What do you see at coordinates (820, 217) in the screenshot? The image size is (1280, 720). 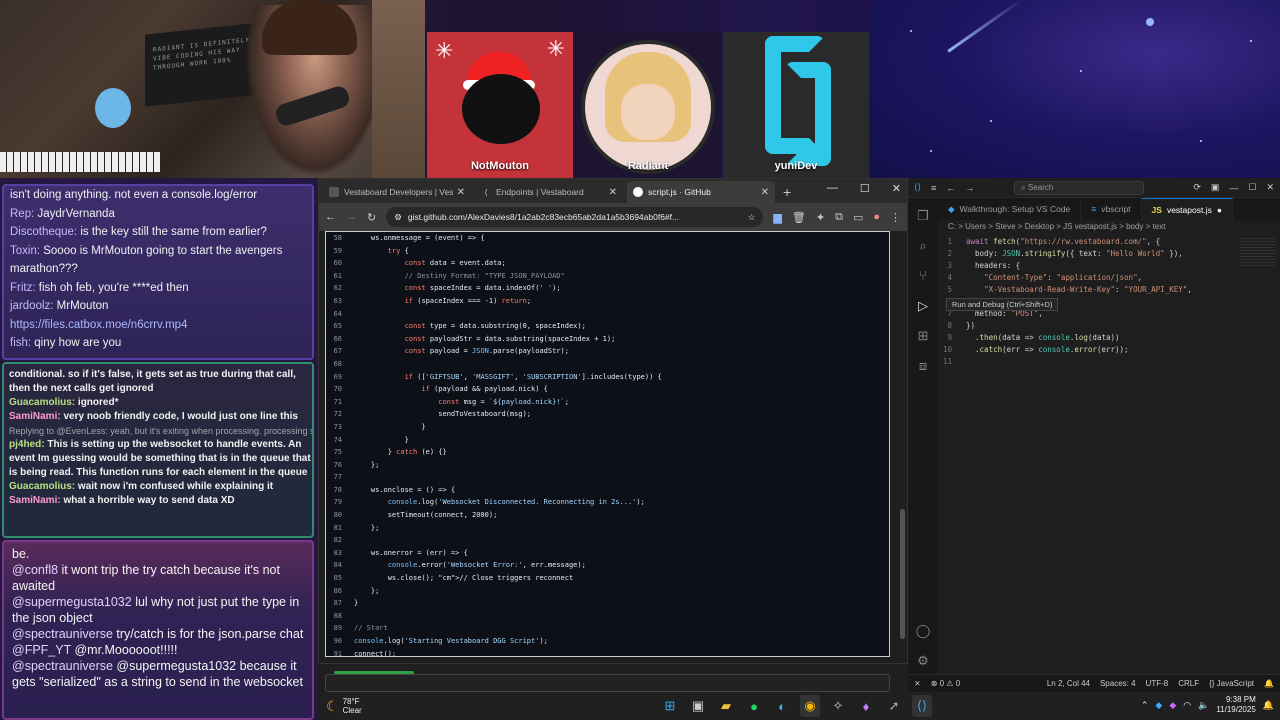 I see `extension-icon: ✦` at bounding box center [820, 217].